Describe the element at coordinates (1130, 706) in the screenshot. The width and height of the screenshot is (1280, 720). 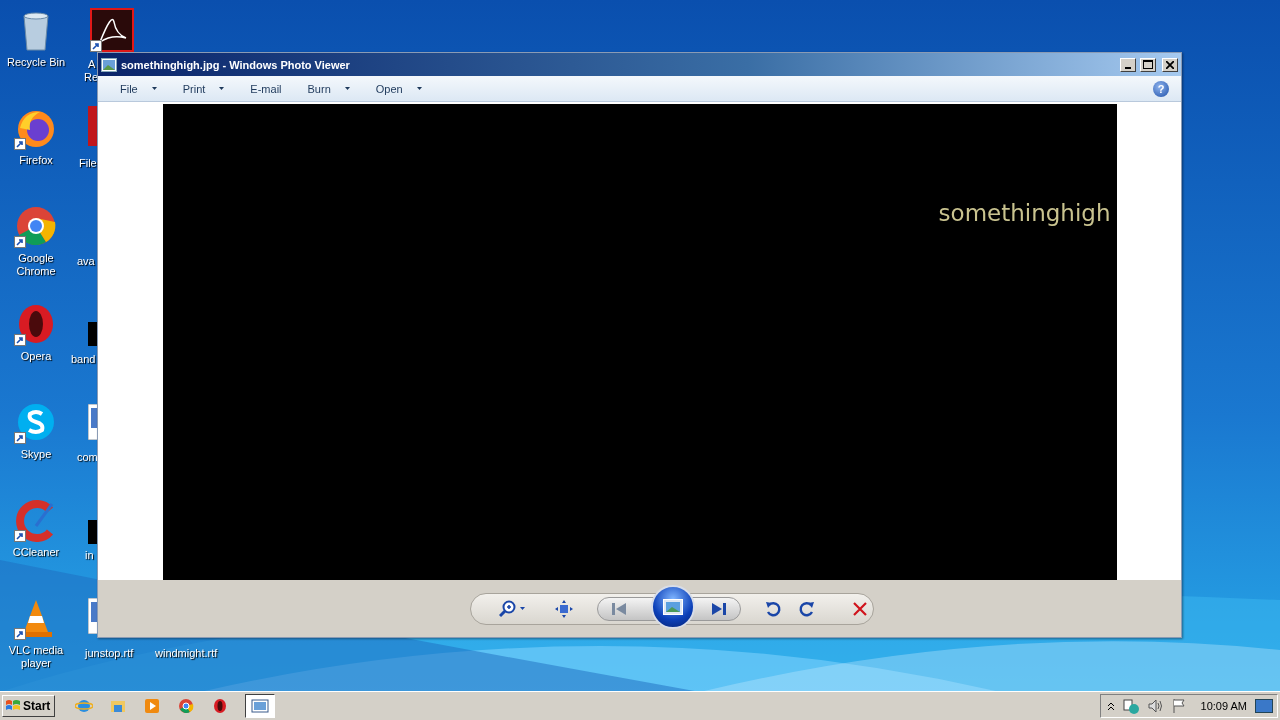
I see `network-icon` at that location.